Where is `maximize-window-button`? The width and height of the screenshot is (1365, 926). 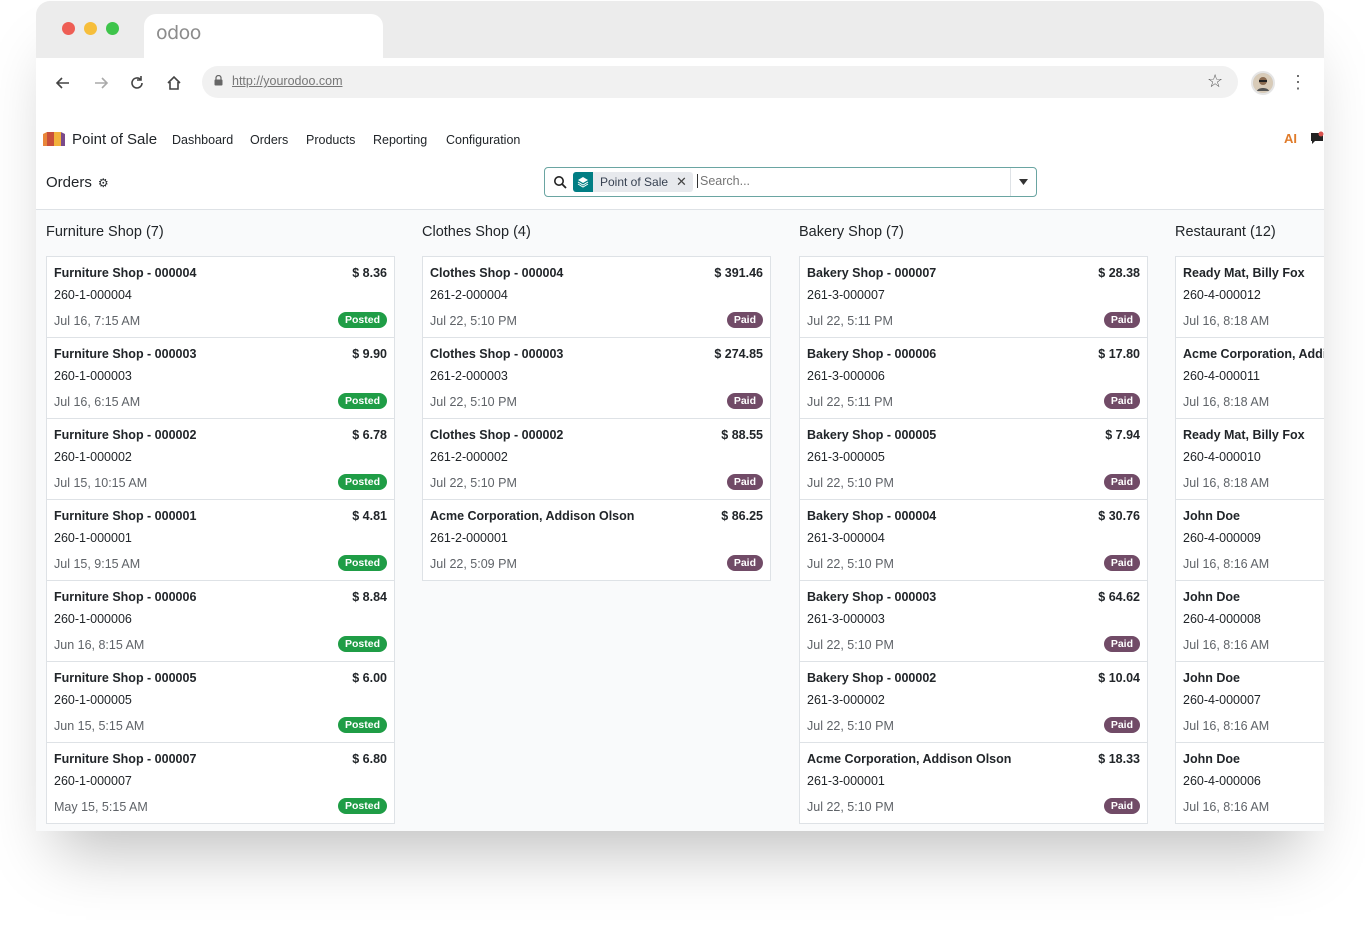
maximize-window-button is located at coordinates (112, 28).